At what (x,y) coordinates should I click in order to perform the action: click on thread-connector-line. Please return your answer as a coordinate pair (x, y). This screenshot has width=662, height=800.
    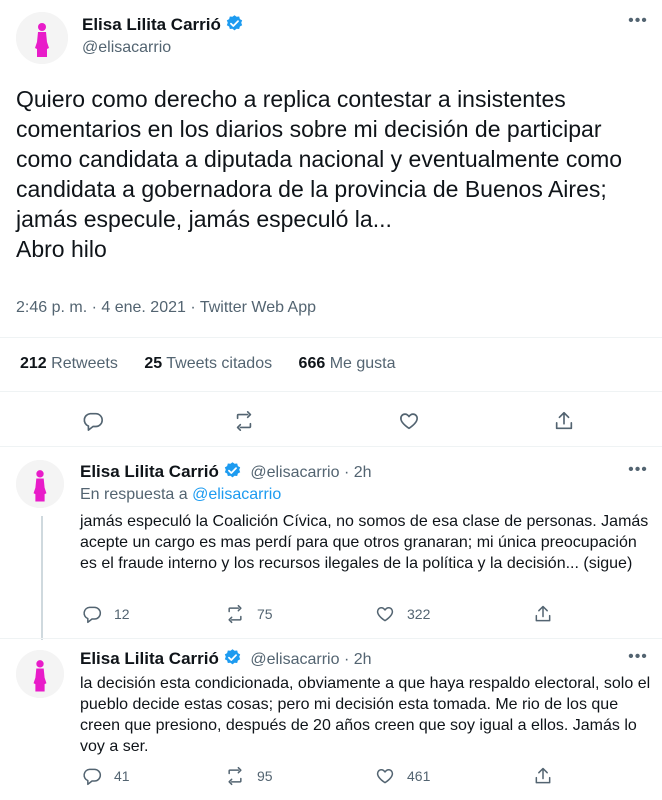
    Looking at the image, I should click on (42, 578).